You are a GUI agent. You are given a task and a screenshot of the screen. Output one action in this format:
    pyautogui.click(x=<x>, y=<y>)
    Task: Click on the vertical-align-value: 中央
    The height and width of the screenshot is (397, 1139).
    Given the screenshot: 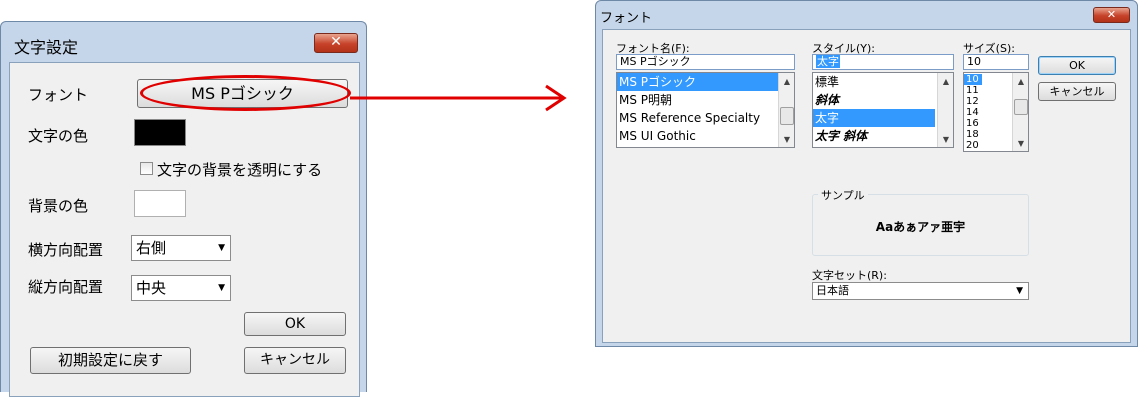 What is the action you would take?
    pyautogui.click(x=151, y=288)
    